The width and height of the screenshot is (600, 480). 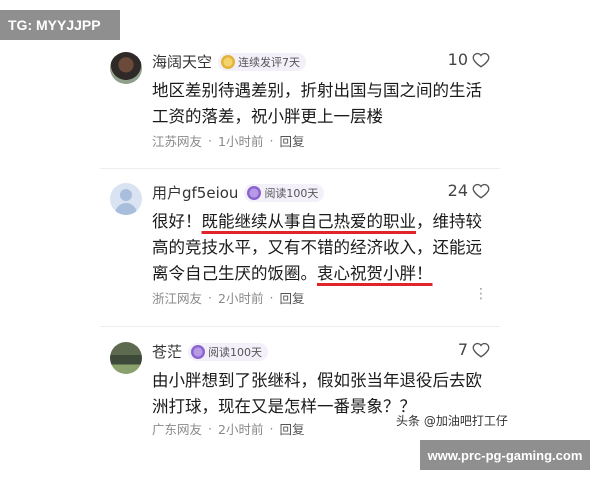 I want to click on more-options-icon: ⋮, so click(x=481, y=294).